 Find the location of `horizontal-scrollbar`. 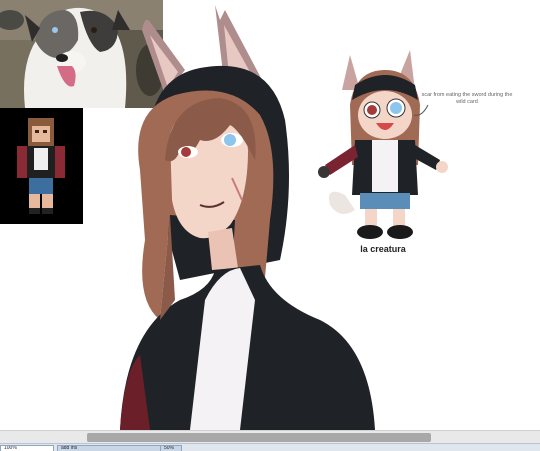

horizontal-scrollbar is located at coordinates (270, 437).